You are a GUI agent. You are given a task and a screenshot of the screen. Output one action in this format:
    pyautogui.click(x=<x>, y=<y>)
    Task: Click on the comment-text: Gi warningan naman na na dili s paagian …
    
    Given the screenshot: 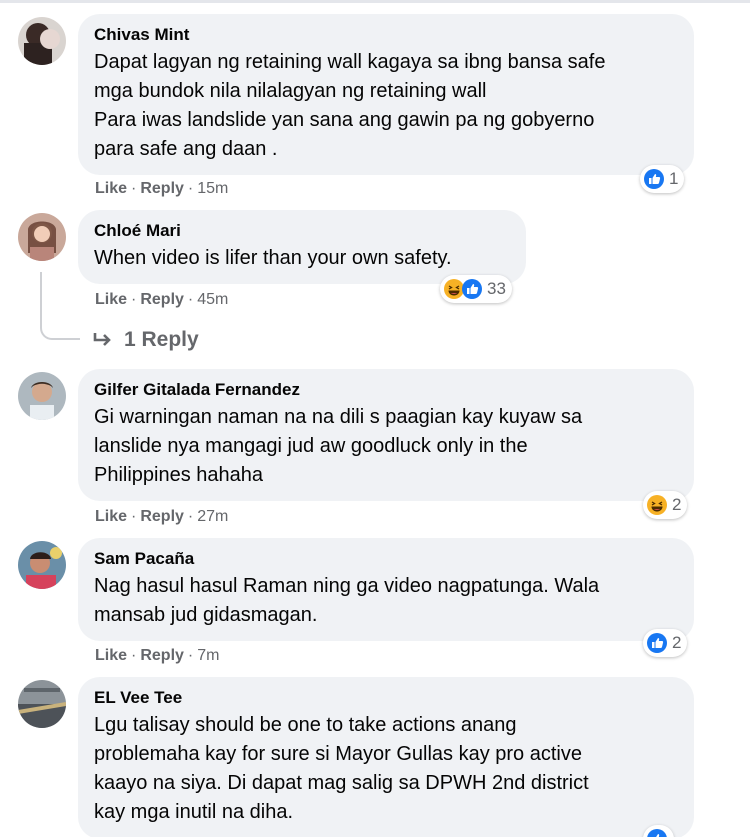 What is the action you would take?
    pyautogui.click(x=338, y=446)
    